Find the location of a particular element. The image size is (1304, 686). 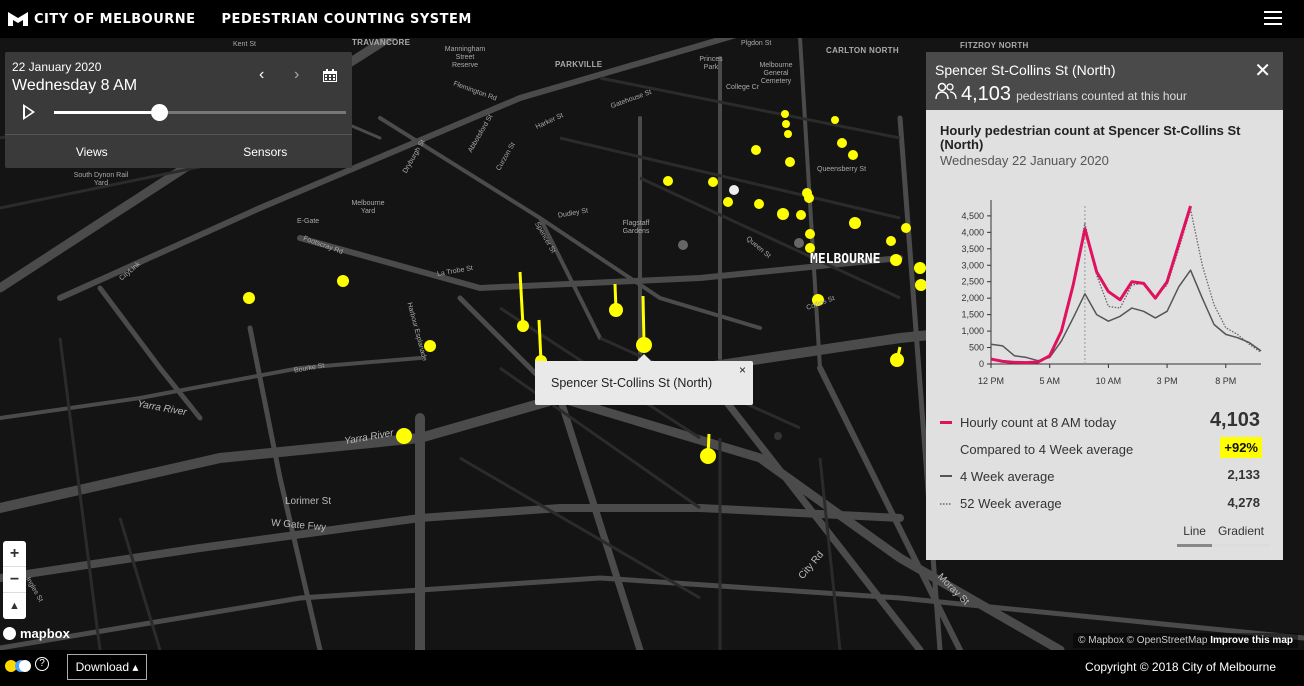

copyright-text: Copyright © 2018 City of Melbourne is located at coordinates (1180, 667).